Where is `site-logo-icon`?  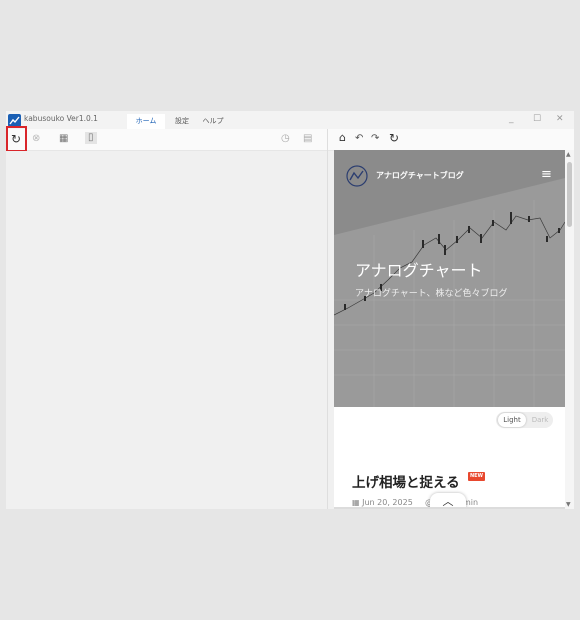
site-logo-icon is located at coordinates (357, 176).